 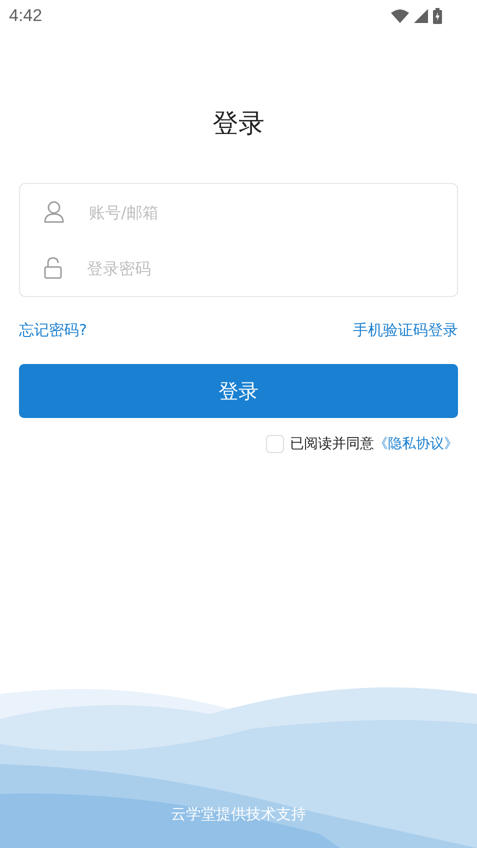 I want to click on user-icon, so click(x=54, y=212).